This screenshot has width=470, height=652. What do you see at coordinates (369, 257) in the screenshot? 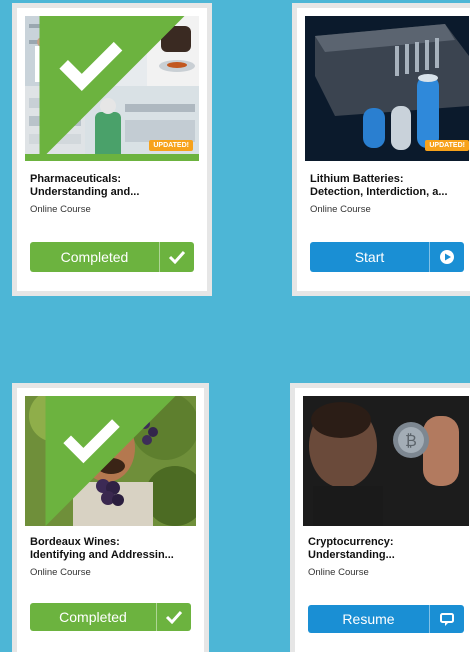
I see `button-label: Start` at bounding box center [369, 257].